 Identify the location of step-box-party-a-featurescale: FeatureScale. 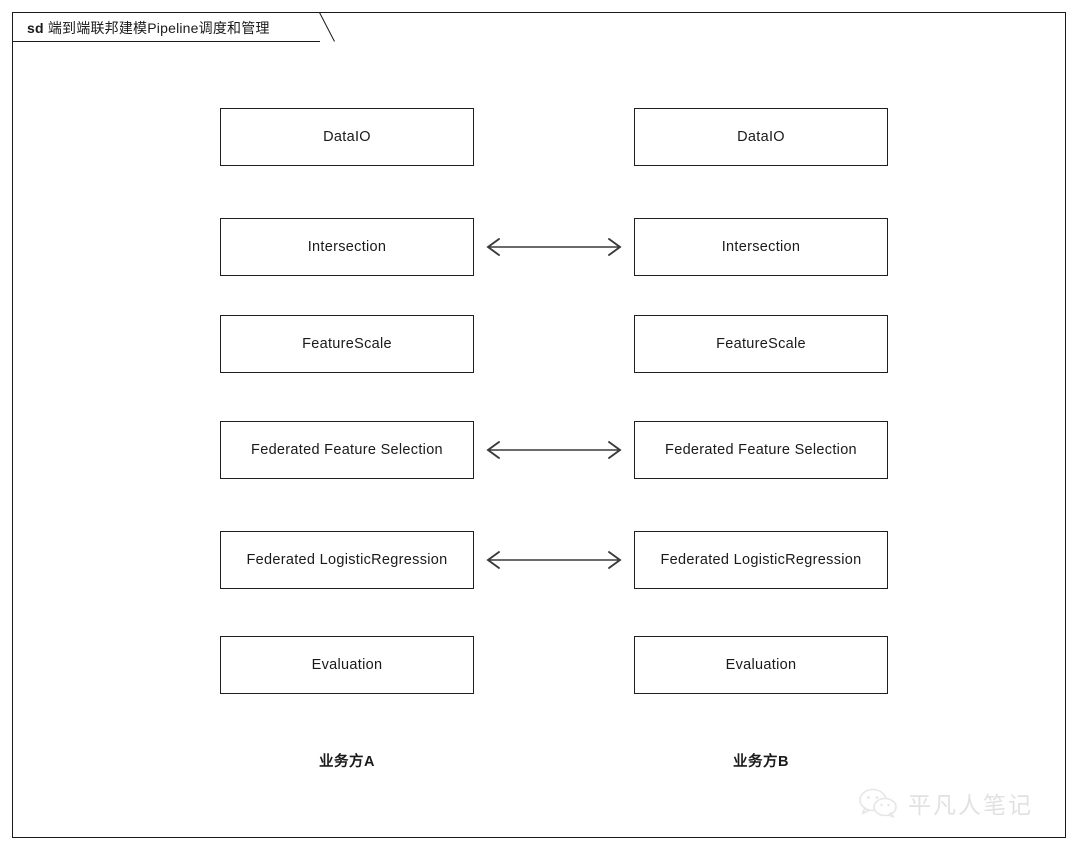
(347, 344).